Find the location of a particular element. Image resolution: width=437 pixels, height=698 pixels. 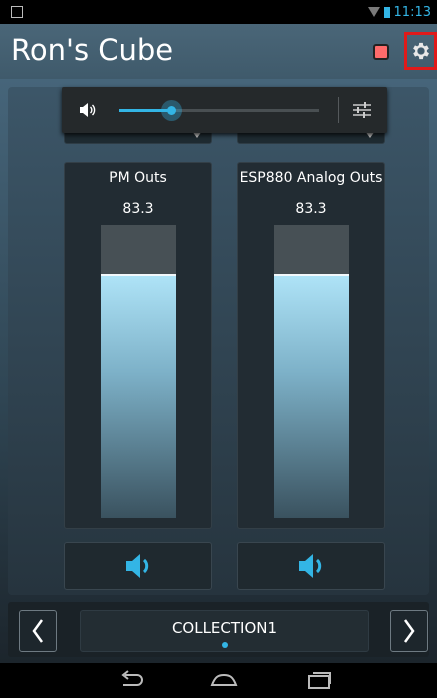

chevron-left-icon is located at coordinates (38, 631).